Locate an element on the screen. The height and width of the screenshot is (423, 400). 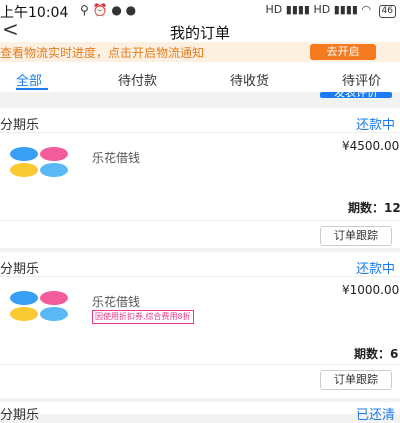
tab-pending-payment: 待付款 is located at coordinates (137, 79).